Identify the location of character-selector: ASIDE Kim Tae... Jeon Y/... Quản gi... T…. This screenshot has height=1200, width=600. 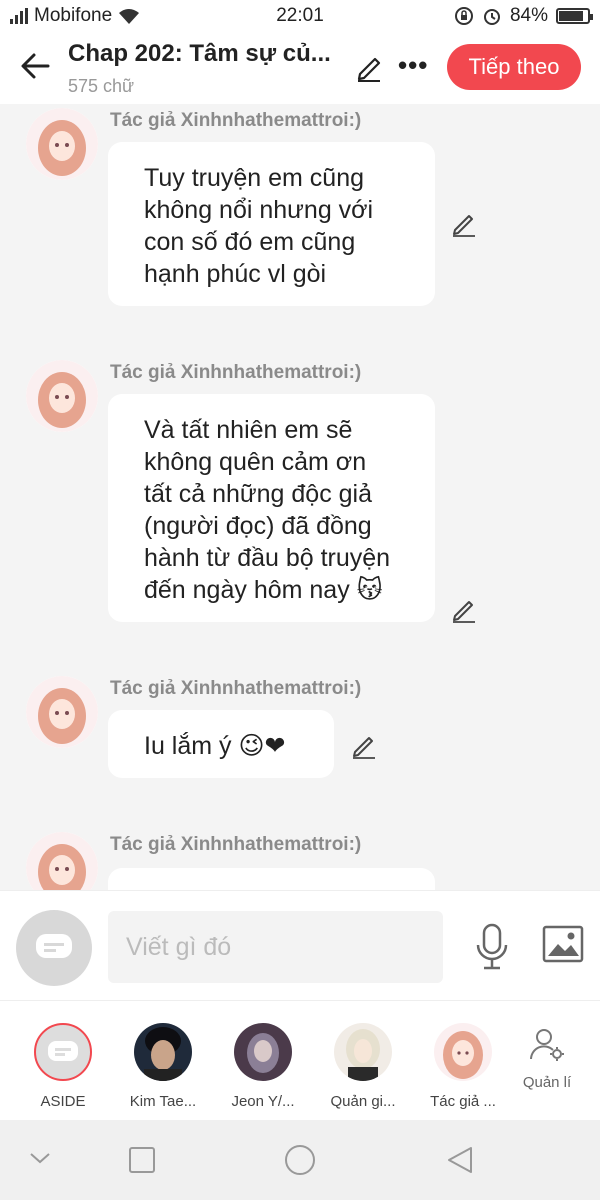
(300, 1060).